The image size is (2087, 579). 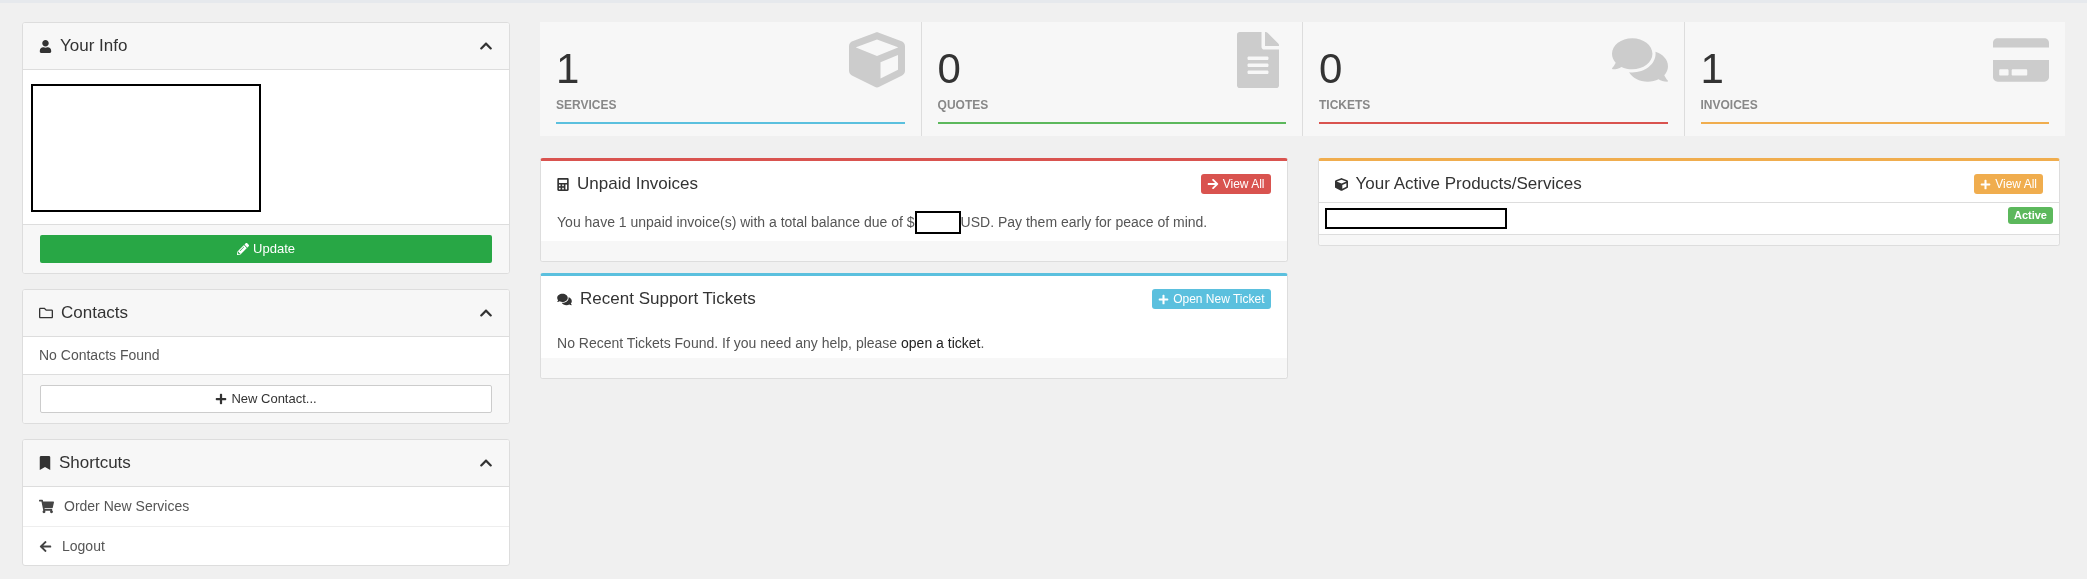 I want to click on arrow-right-icon, so click(x=1212, y=184).